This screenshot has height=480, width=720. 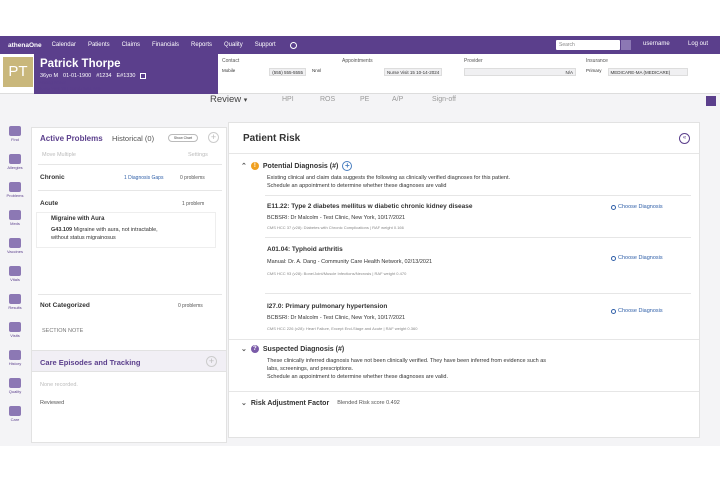 I want to click on chronic-count: 0 problems, so click(x=192, y=178).